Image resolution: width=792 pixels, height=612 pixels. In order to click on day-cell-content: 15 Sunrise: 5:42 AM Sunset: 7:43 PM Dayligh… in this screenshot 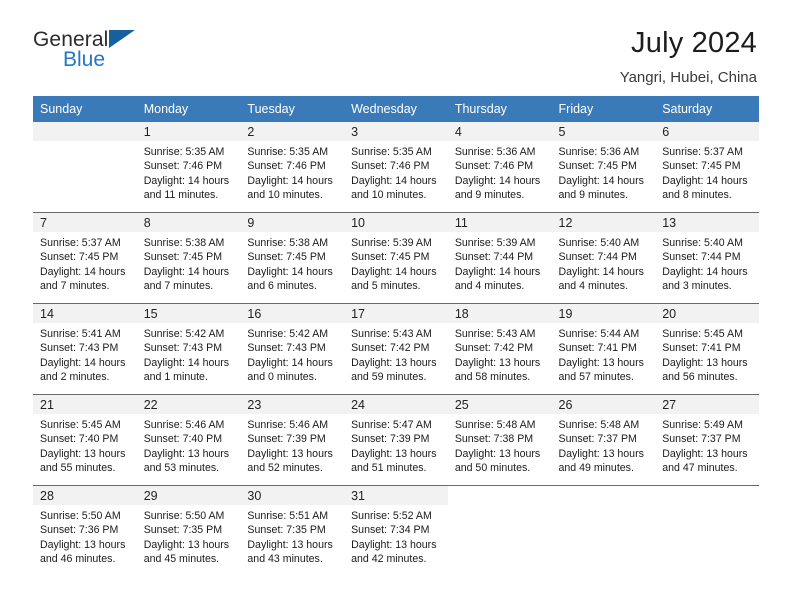, I will do `click(188, 348)`.